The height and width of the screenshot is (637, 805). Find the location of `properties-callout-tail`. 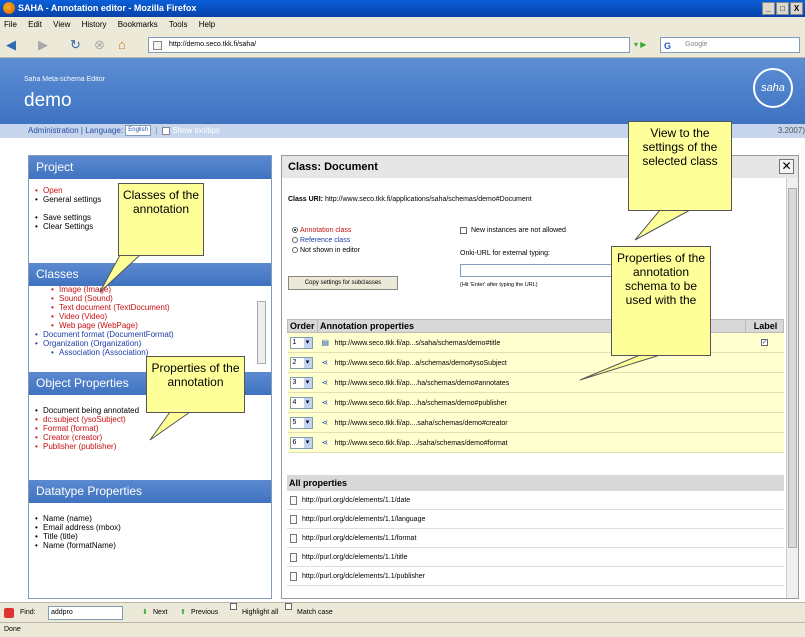

properties-callout-tail is located at coordinates (170, 426).